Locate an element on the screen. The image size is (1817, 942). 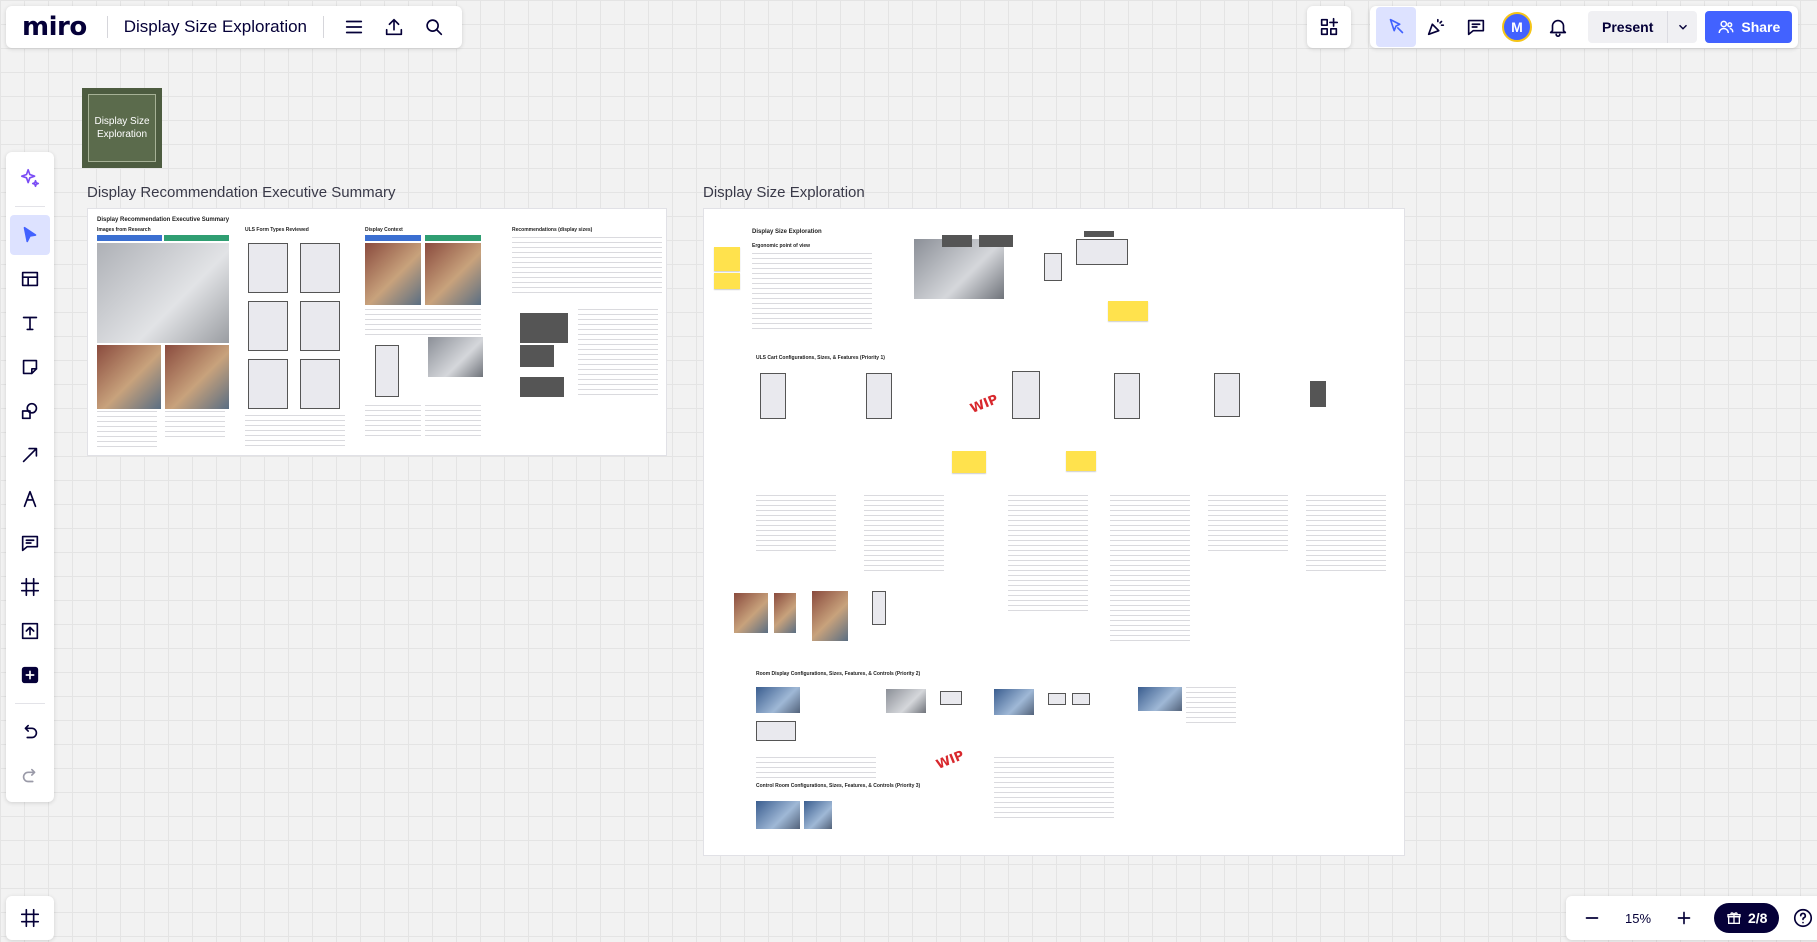
hamburger-icon is located at coordinates (354, 27).